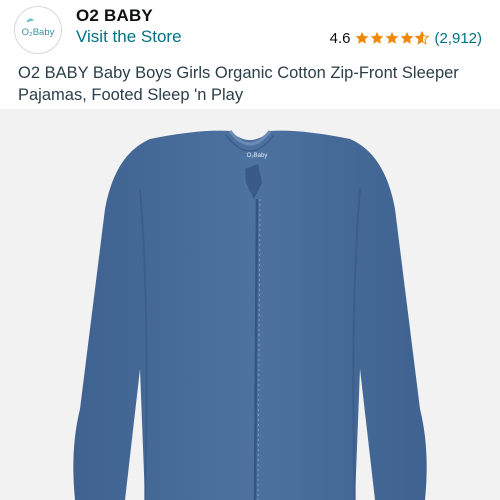  Describe the element at coordinates (114, 15) in the screenshot. I see `brand-name: O2 BABY` at that location.